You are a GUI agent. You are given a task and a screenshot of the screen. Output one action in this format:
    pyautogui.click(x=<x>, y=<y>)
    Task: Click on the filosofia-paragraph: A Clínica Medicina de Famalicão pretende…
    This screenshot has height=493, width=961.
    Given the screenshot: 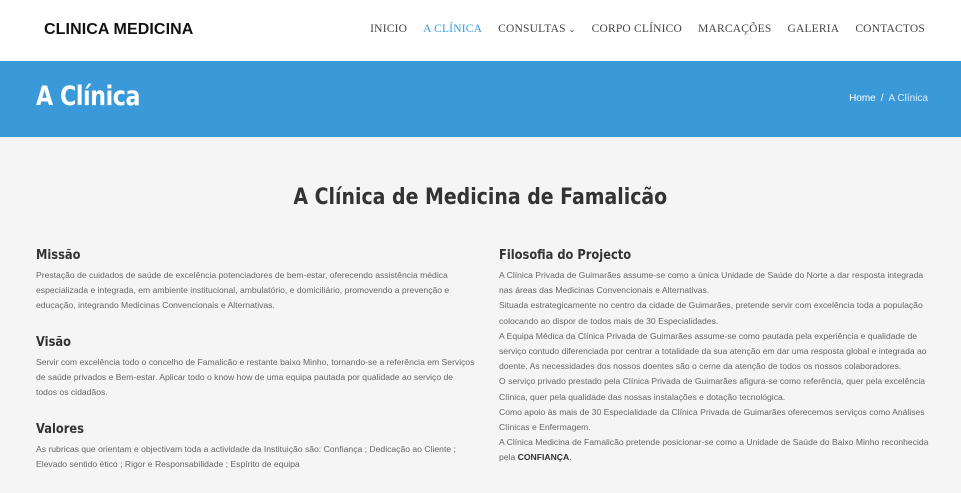 What is the action you would take?
    pyautogui.click(x=719, y=450)
    